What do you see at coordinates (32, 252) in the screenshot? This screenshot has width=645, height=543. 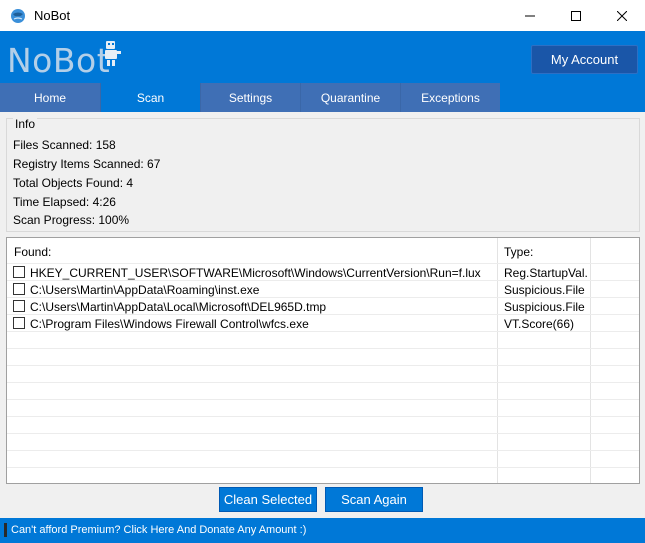 I see `column-header-found: Found:` at bounding box center [32, 252].